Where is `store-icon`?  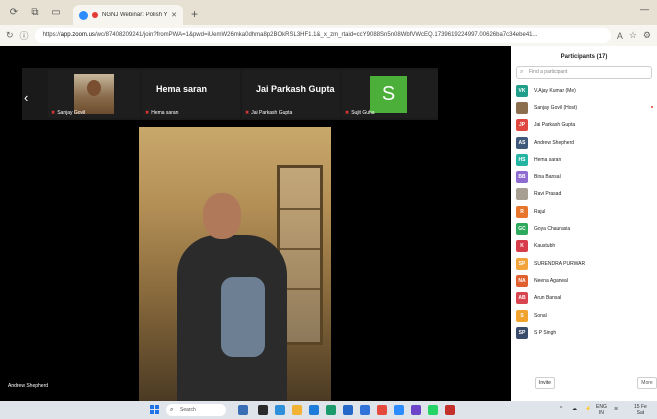 store-icon is located at coordinates (314, 410).